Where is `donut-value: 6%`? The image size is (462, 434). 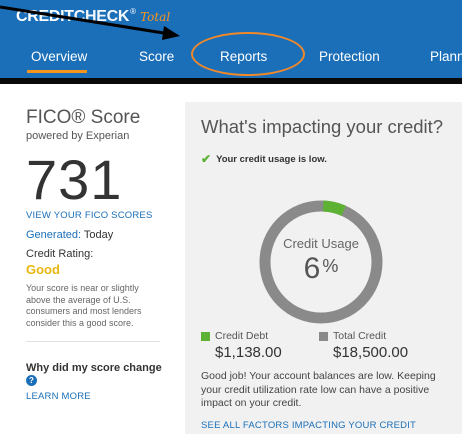 donut-value: 6% is located at coordinates (321, 269).